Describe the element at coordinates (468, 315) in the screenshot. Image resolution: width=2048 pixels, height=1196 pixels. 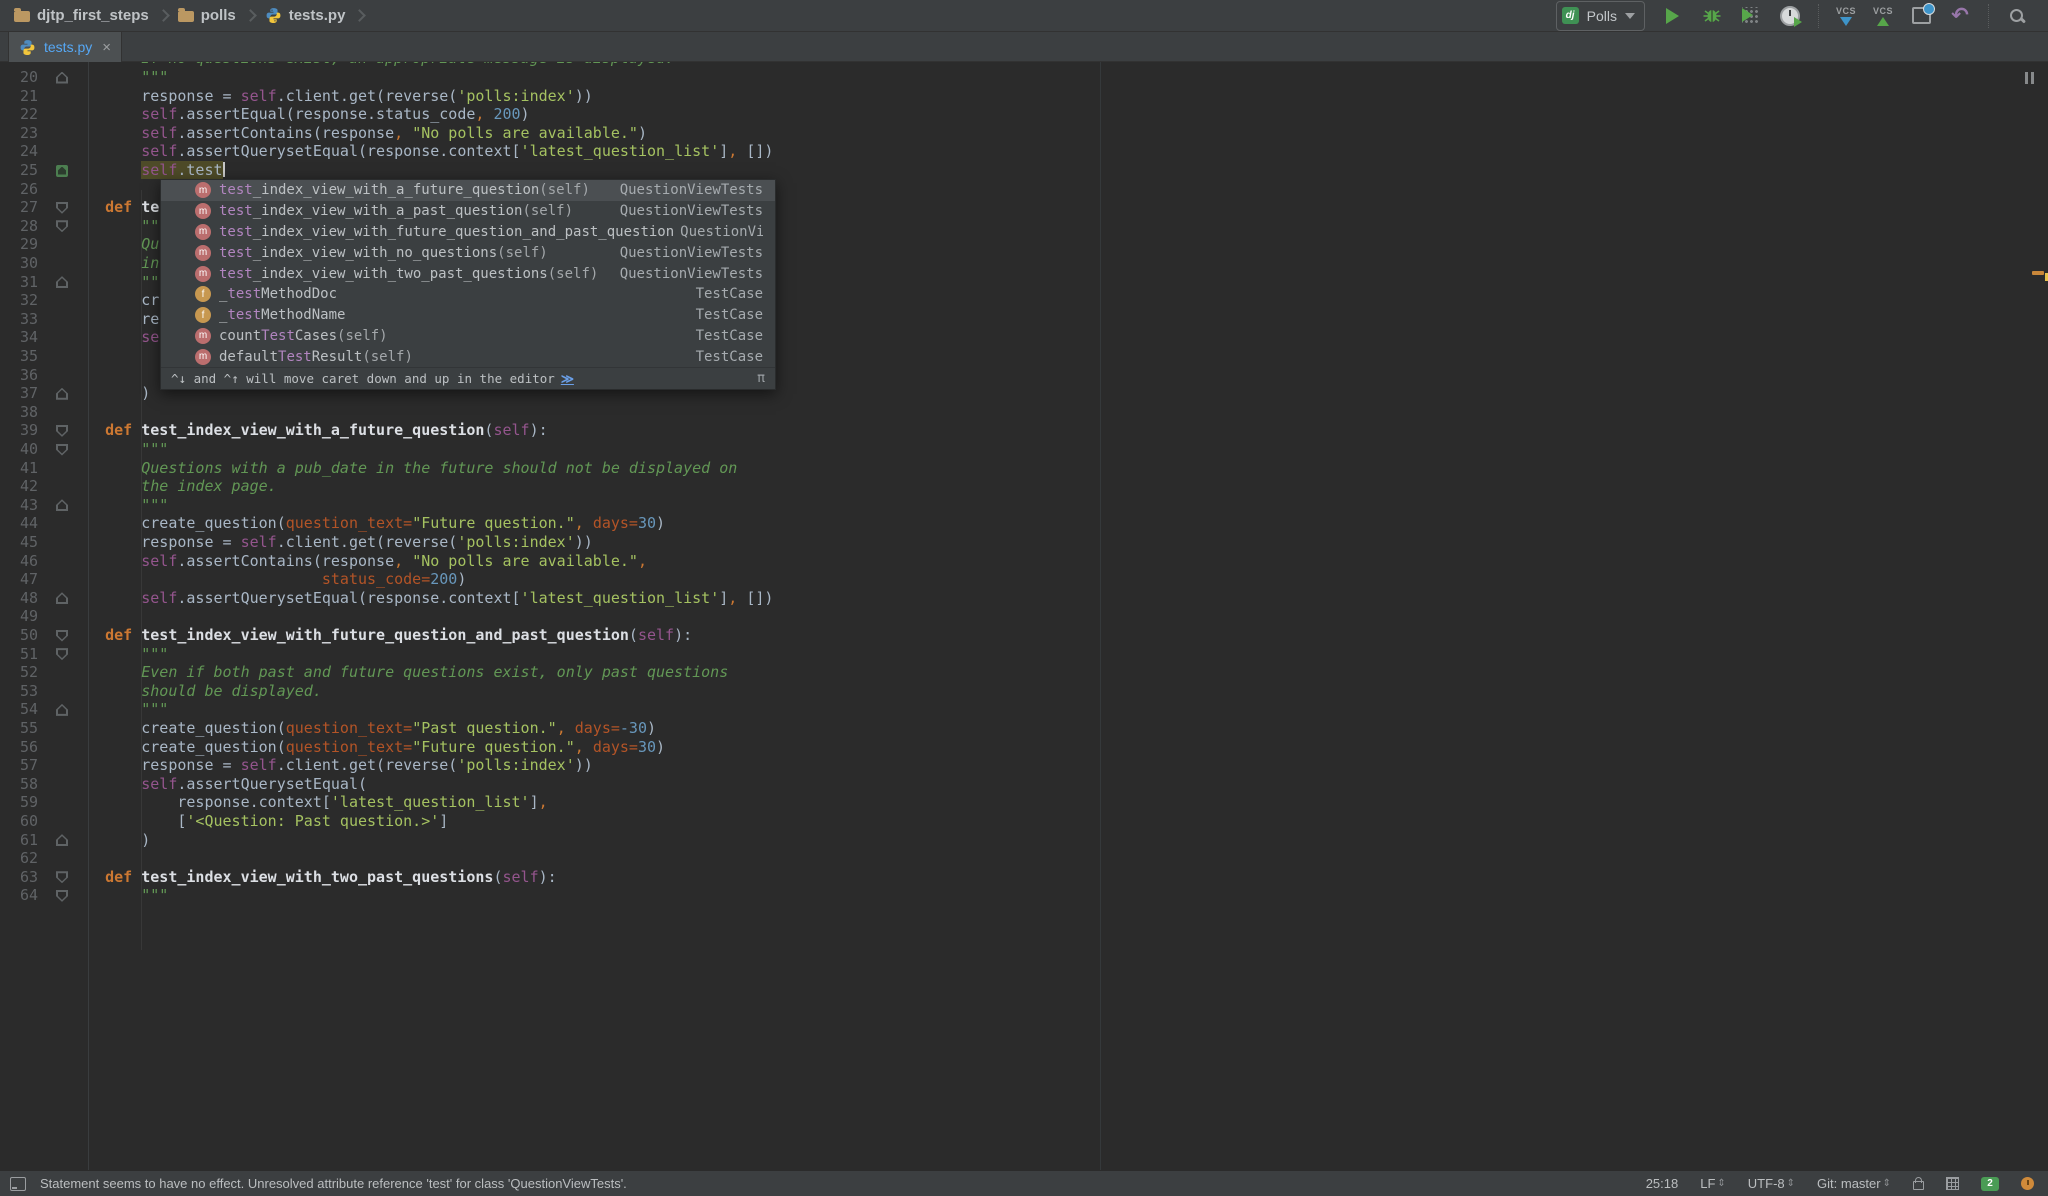
I see `completion-item: f _testMethodName TestCase` at that location.